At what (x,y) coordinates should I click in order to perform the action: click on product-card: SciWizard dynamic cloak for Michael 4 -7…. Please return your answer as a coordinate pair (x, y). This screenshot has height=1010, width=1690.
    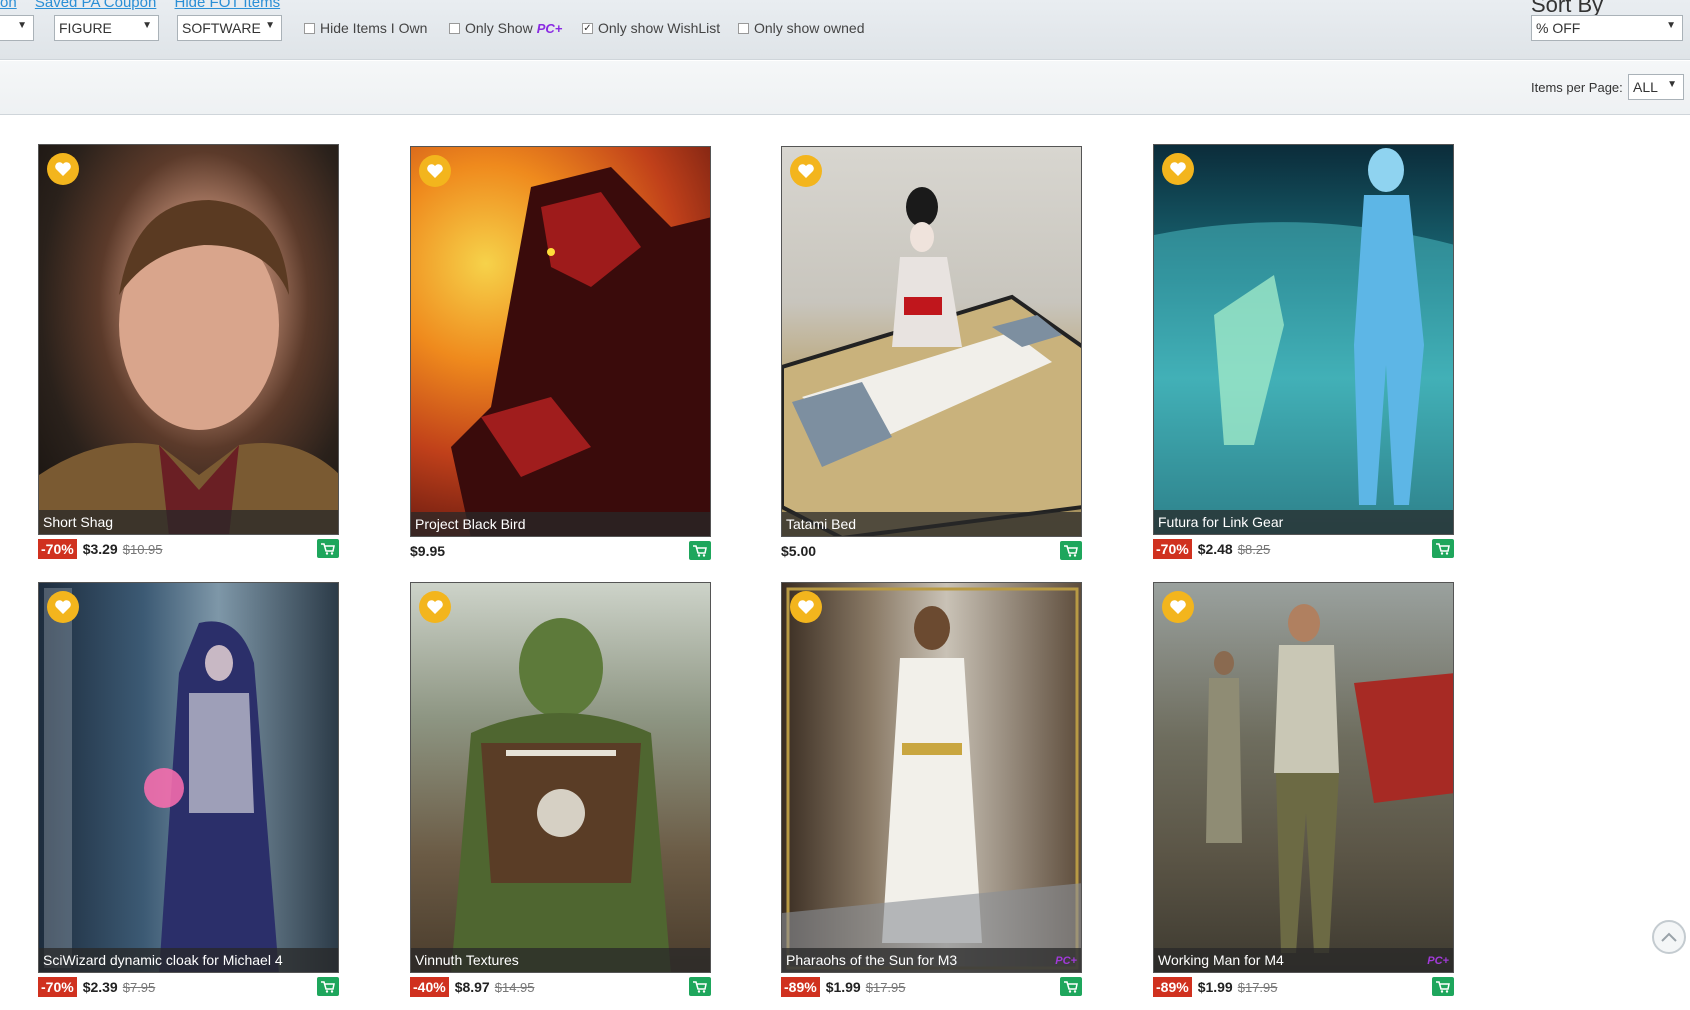
    Looking at the image, I should click on (188, 790).